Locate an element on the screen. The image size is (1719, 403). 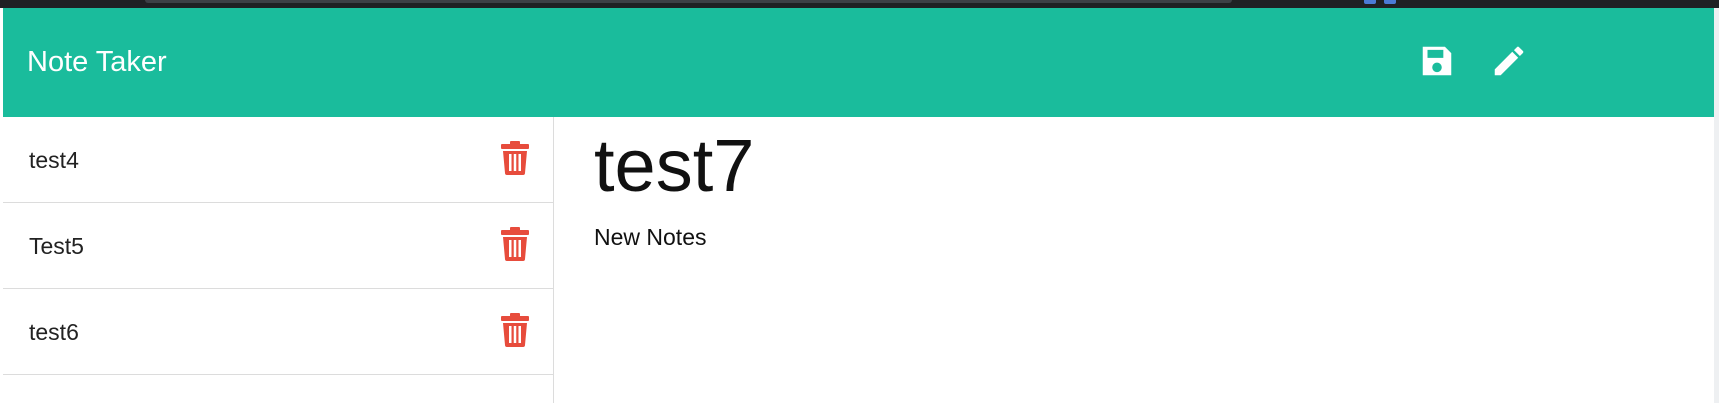
note-item-title: test4 is located at coordinates (54, 160).